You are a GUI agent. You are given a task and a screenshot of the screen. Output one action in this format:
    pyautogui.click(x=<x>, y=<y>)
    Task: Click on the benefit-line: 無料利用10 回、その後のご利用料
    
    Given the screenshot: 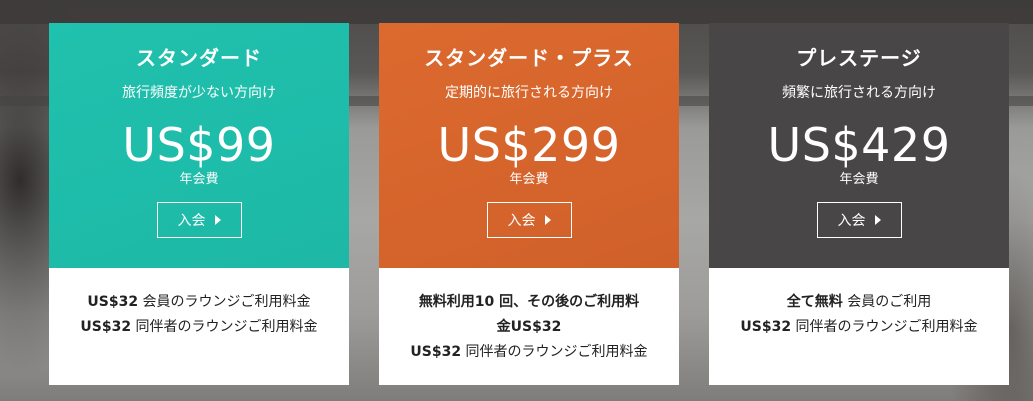 What is the action you would take?
    pyautogui.click(x=529, y=302)
    